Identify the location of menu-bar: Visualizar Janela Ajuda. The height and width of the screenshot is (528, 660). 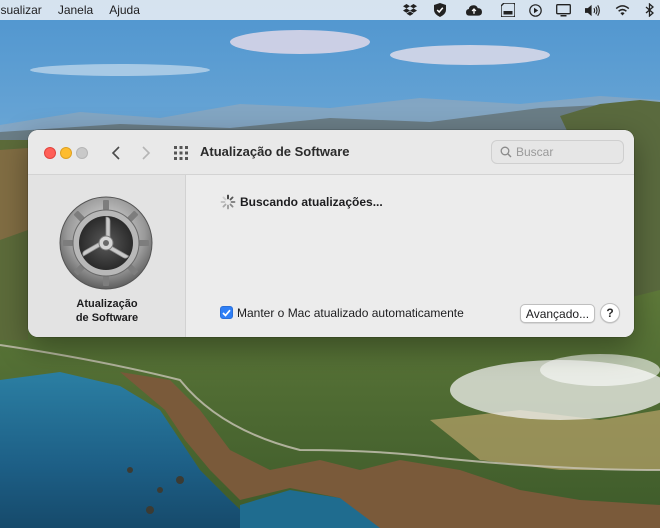
(330, 10).